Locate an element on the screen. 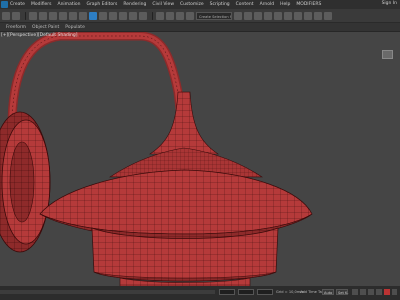 This screenshot has height=300, width=400. status-bar: Grid = 10,0mm Add Time Tag Auto Set K. is located at coordinates (200, 293).